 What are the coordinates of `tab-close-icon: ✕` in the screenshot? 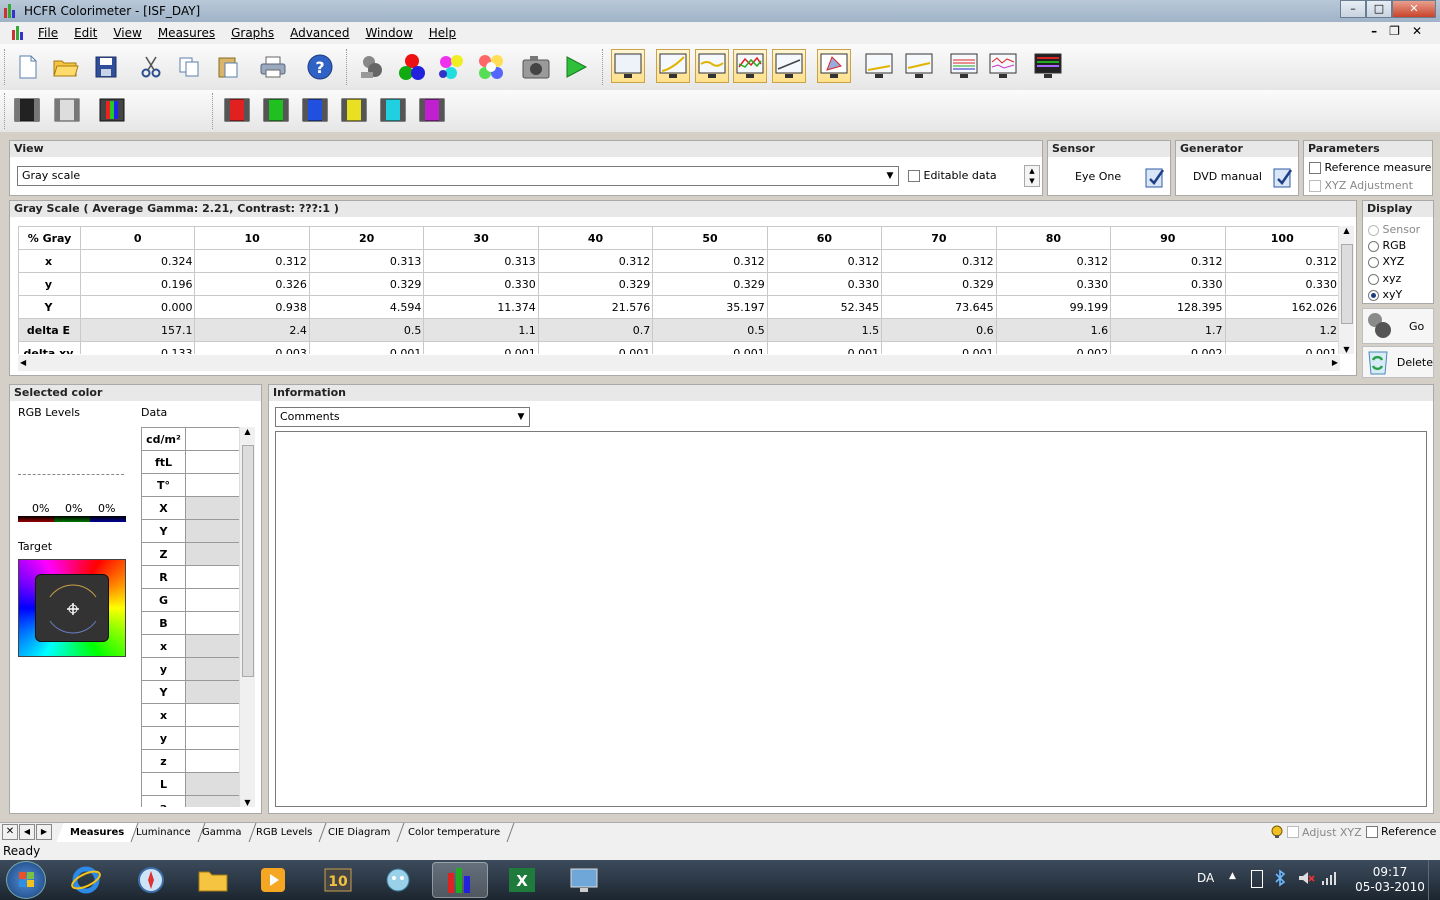 It's located at (10, 832).